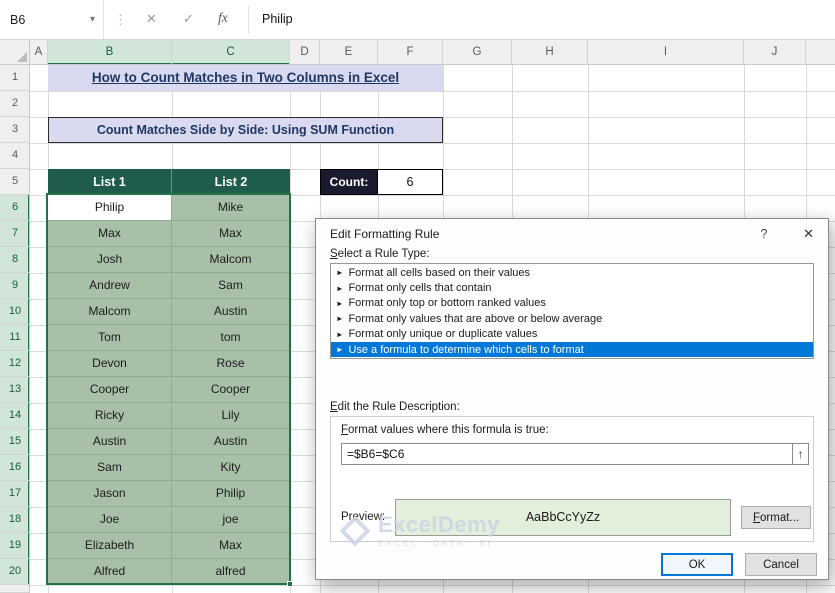  Describe the element at coordinates (697, 564) in the screenshot. I see `ok-button: OK` at that location.